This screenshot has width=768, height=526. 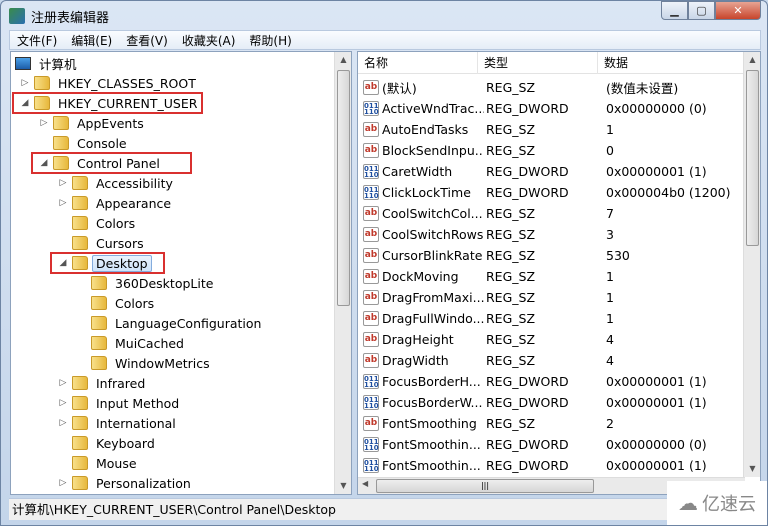 I want to click on tree-node: ▷ Accessibility, so click(x=118, y=183).